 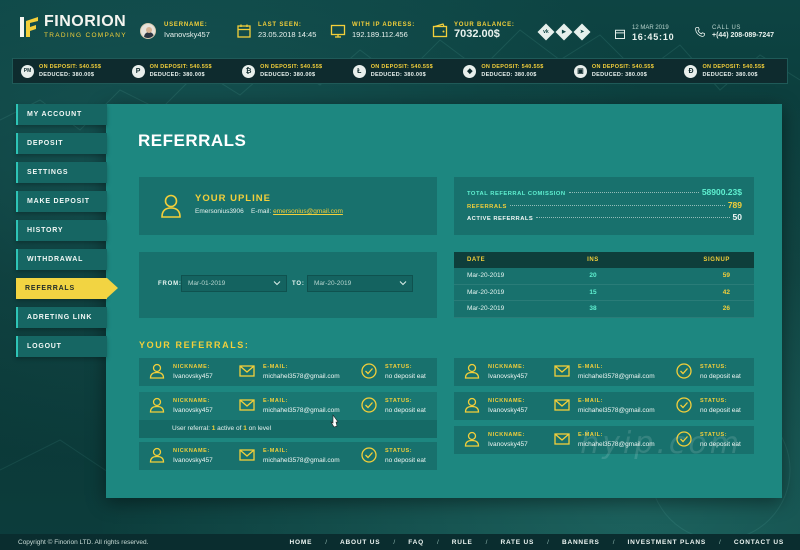 What do you see at coordinates (625, 71) in the screenshot?
I see `ticker-item: ▣ ON DEPOSIT: 540.55$ DEDUCED: 380.00$` at bounding box center [625, 71].